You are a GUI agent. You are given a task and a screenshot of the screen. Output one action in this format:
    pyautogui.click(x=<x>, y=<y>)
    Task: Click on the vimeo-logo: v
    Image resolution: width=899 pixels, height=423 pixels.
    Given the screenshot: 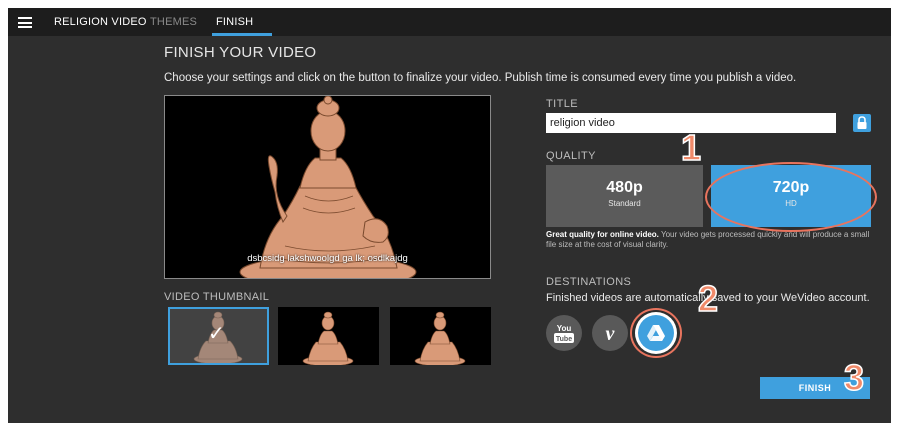 What is the action you would take?
    pyautogui.click(x=611, y=334)
    